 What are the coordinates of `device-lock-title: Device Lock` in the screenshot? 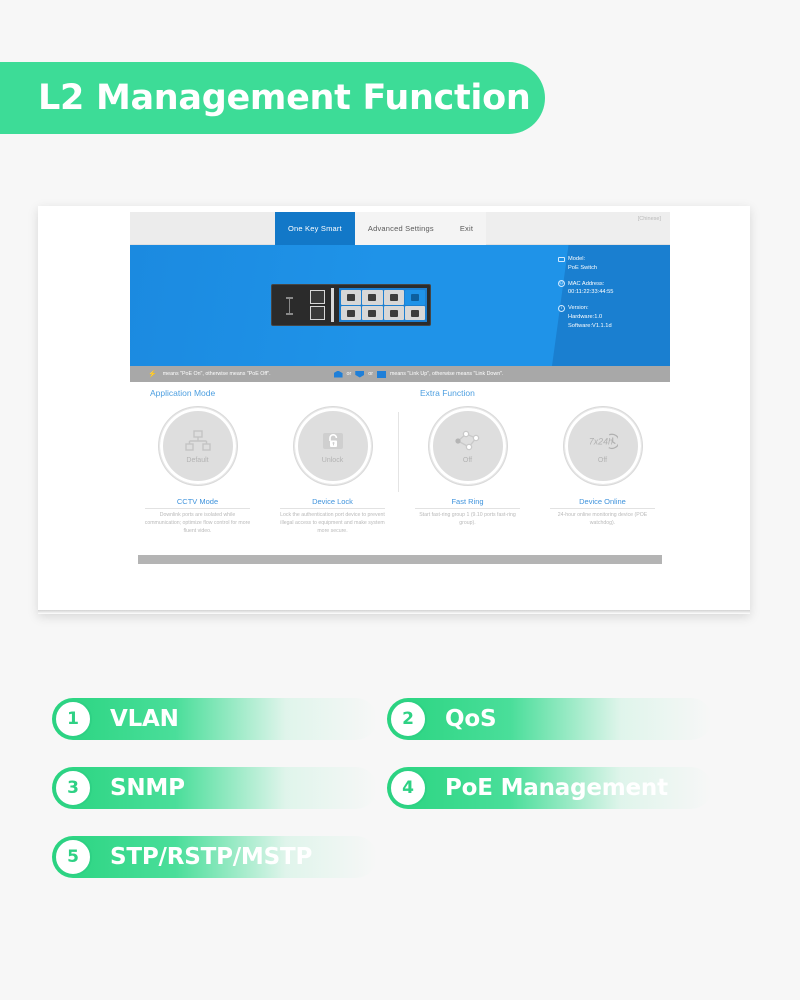 It's located at (332, 503).